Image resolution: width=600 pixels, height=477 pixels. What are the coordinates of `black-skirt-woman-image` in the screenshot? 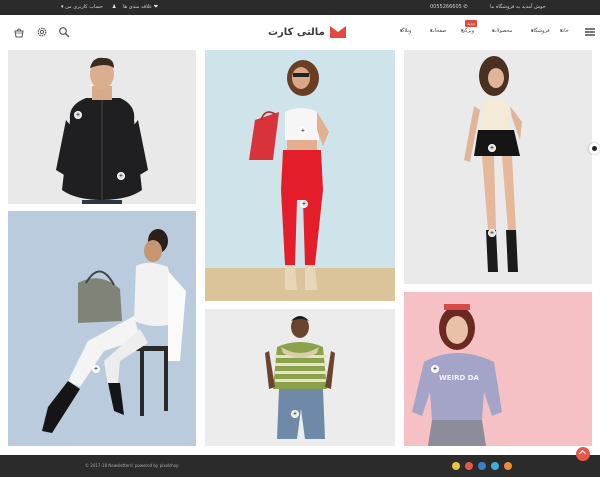 It's located at (493, 164).